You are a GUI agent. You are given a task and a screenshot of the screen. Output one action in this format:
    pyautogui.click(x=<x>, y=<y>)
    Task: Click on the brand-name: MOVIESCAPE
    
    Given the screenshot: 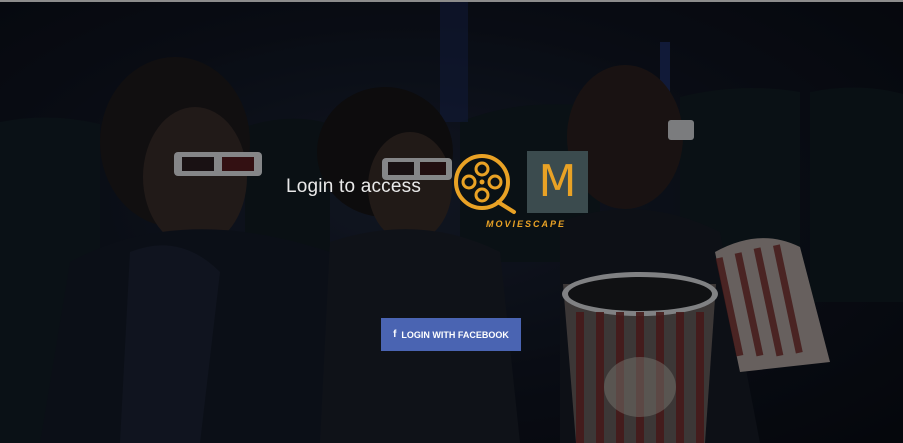 What is the action you would take?
    pyautogui.click(x=526, y=224)
    